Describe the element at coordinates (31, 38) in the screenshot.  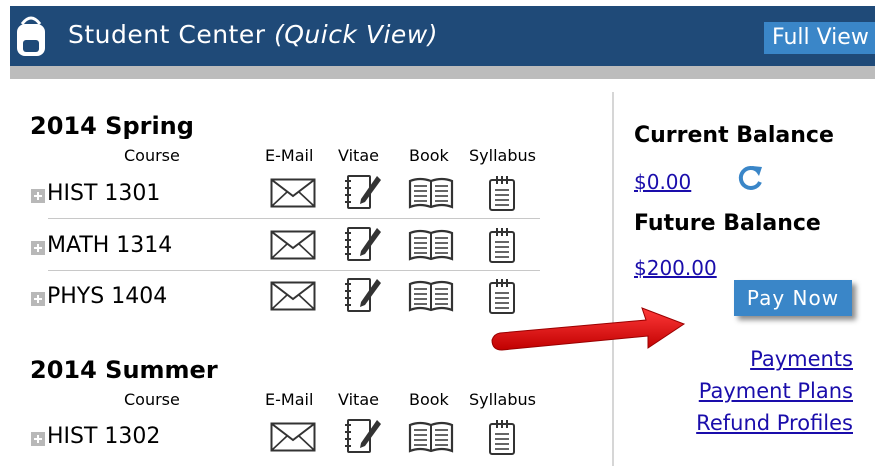
I see `backpack-icon` at that location.